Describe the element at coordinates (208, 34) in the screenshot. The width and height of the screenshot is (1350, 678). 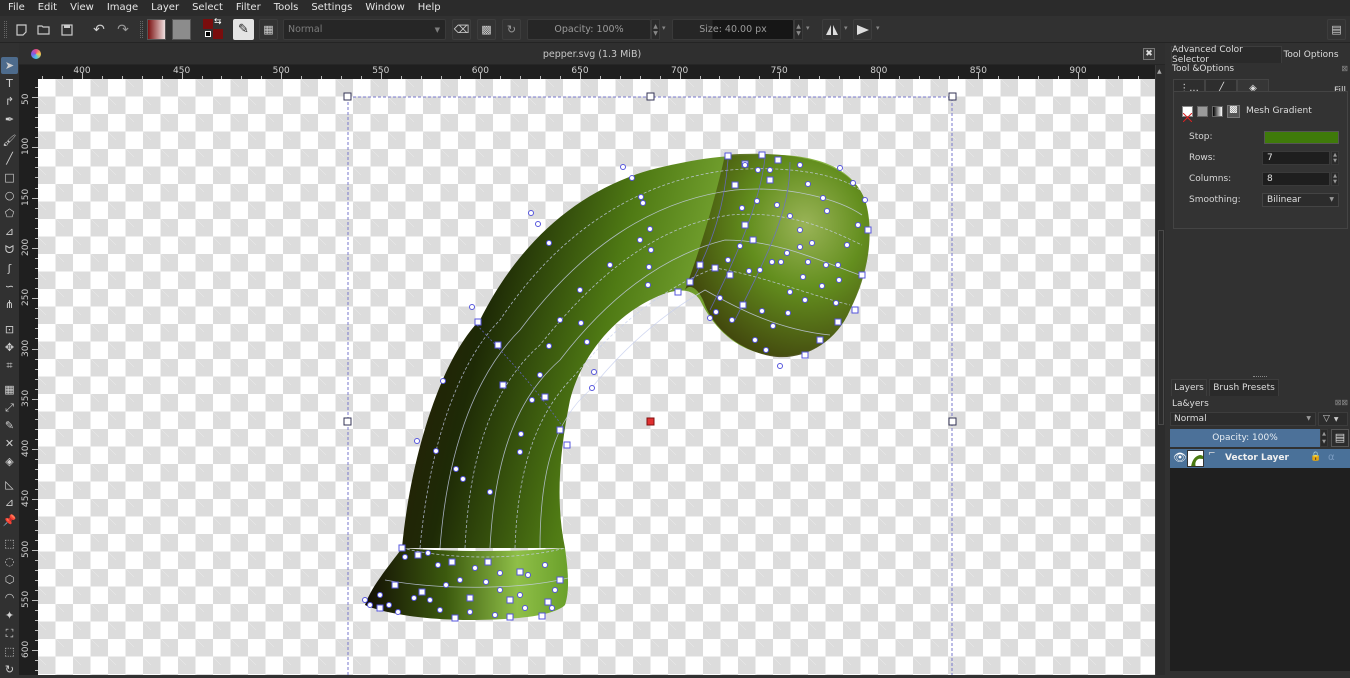
I see `reset-colors-icon` at that location.